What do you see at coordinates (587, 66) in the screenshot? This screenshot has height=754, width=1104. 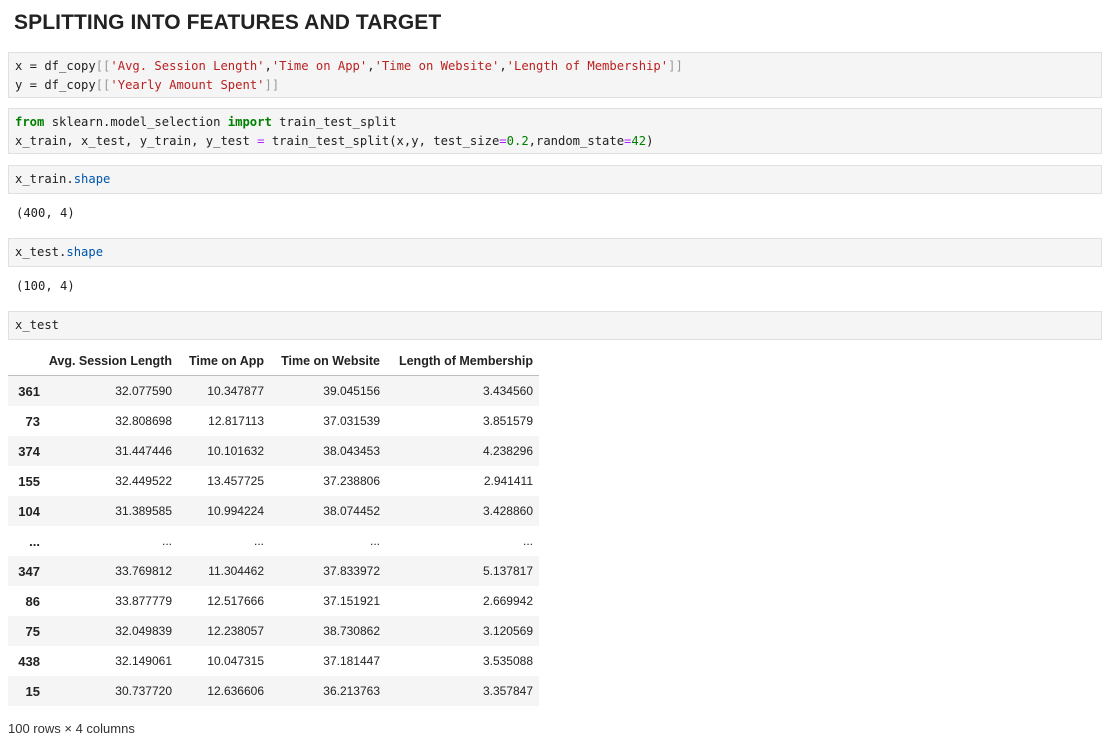 I see `code-string: 'Length of Membership'` at bounding box center [587, 66].